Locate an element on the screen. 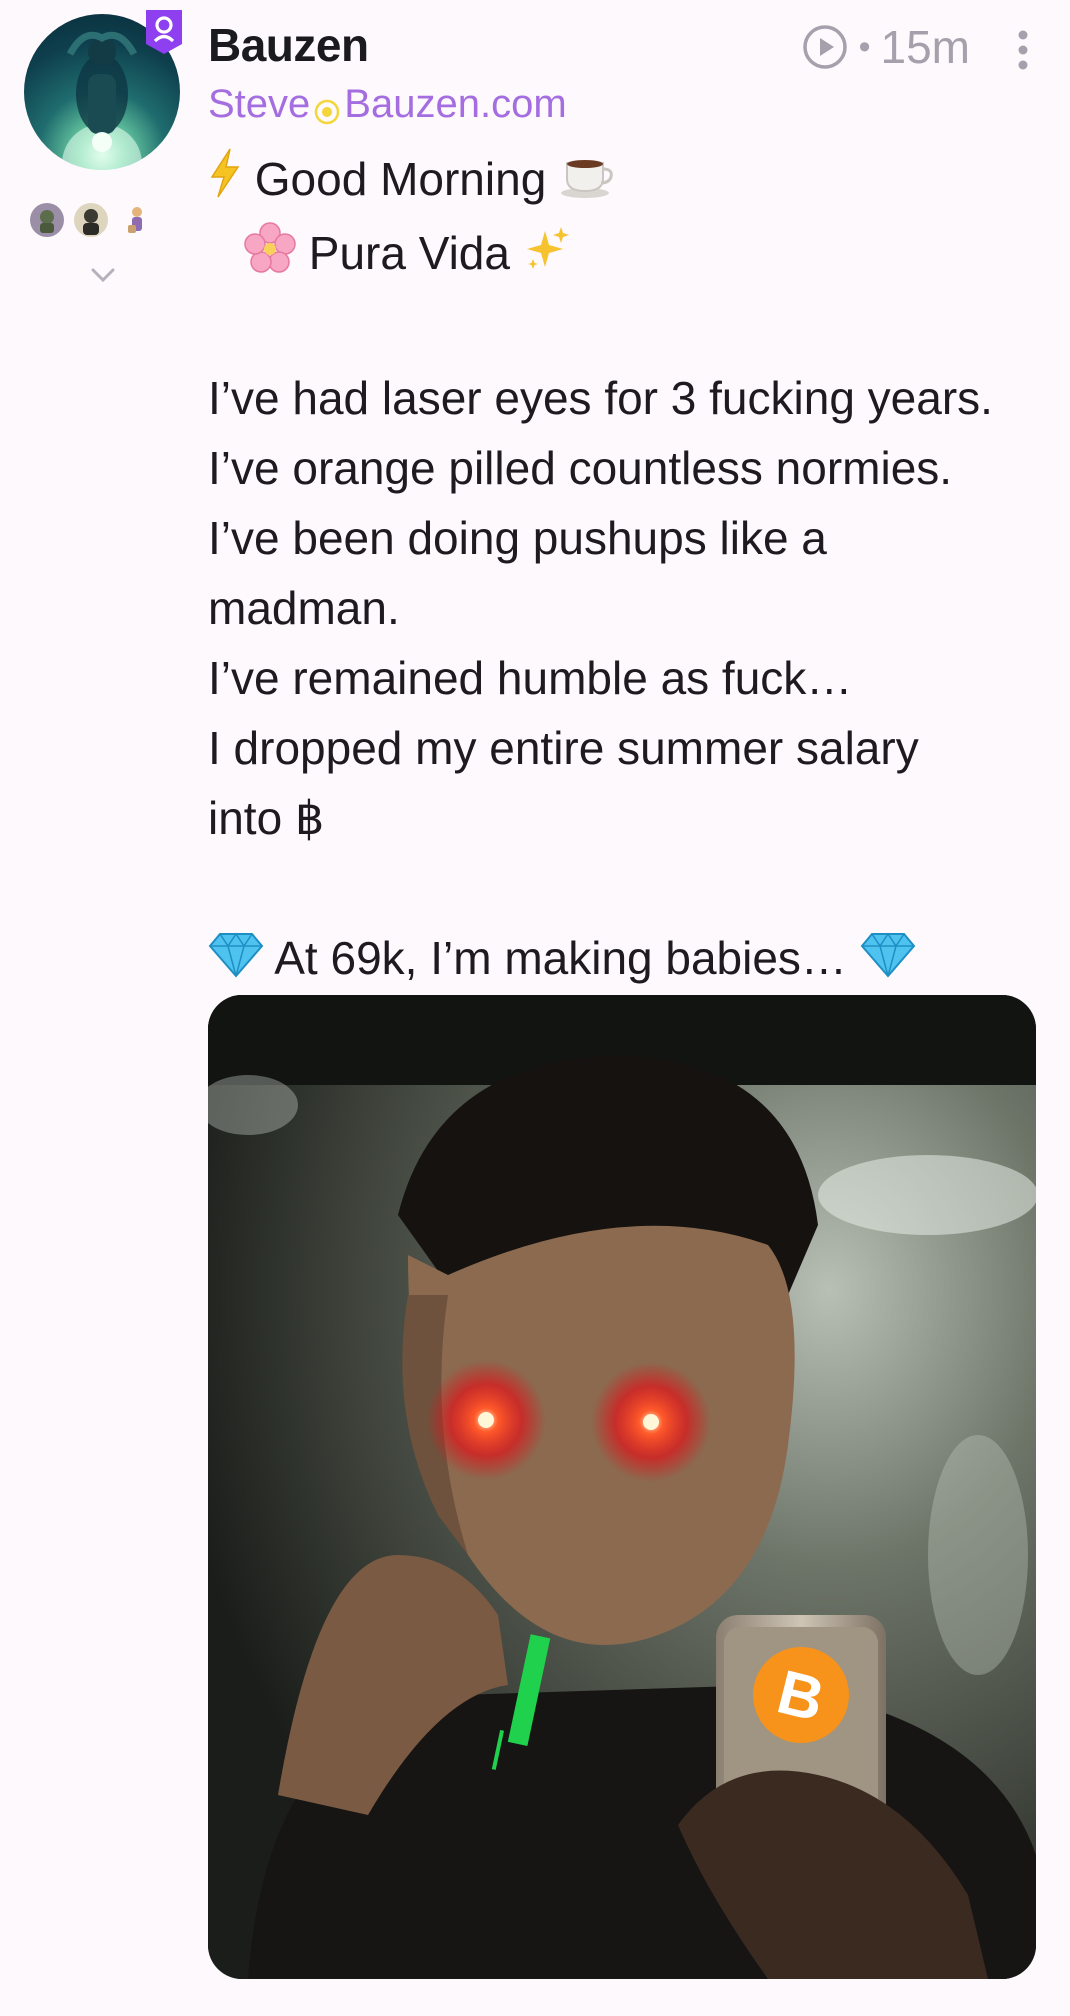 The height and width of the screenshot is (2016, 1070). nip05-address: Steve Bauzen.com is located at coordinates (387, 104).